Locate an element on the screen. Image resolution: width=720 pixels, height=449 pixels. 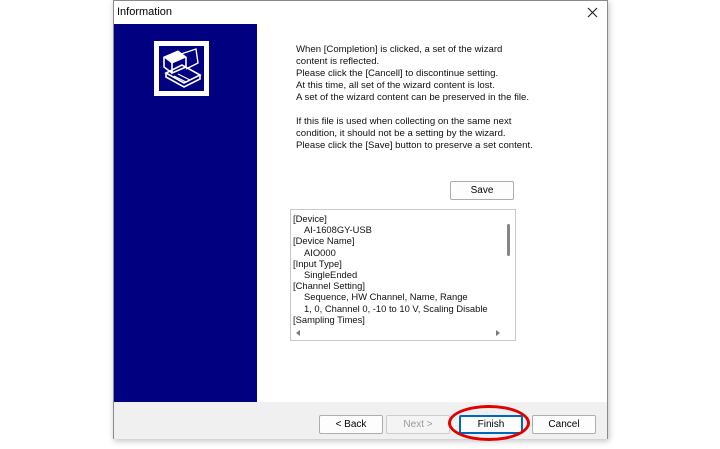
list-item: SingleEnded is located at coordinates (331, 275).